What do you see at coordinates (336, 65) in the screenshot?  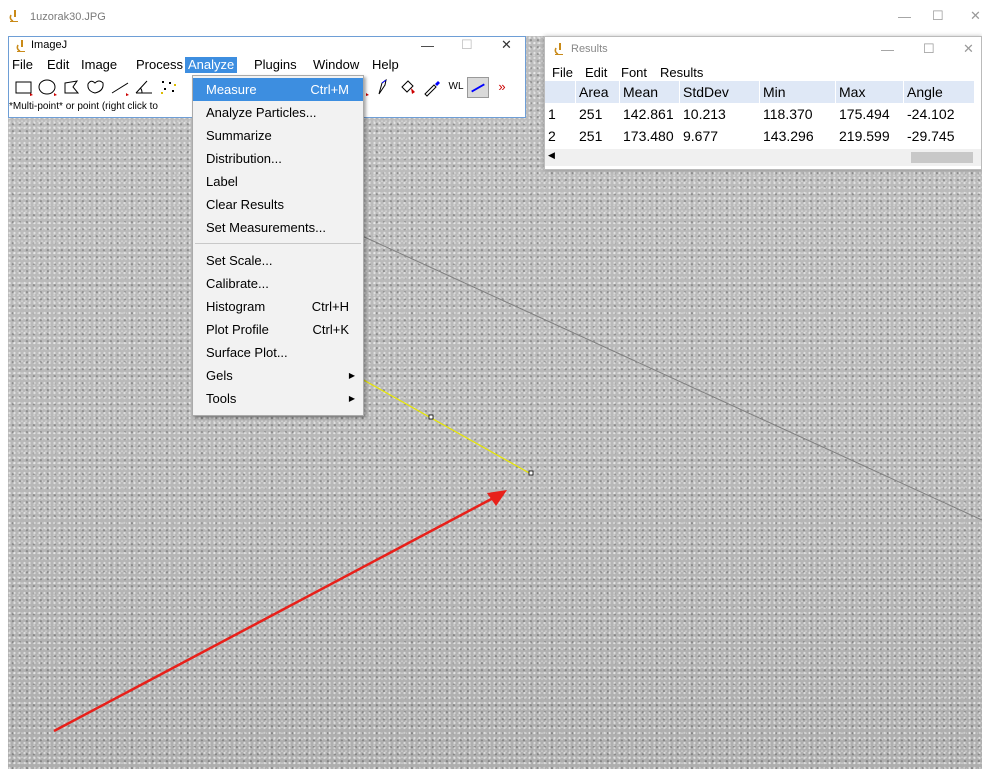 I see `menu-window: Window` at bounding box center [336, 65].